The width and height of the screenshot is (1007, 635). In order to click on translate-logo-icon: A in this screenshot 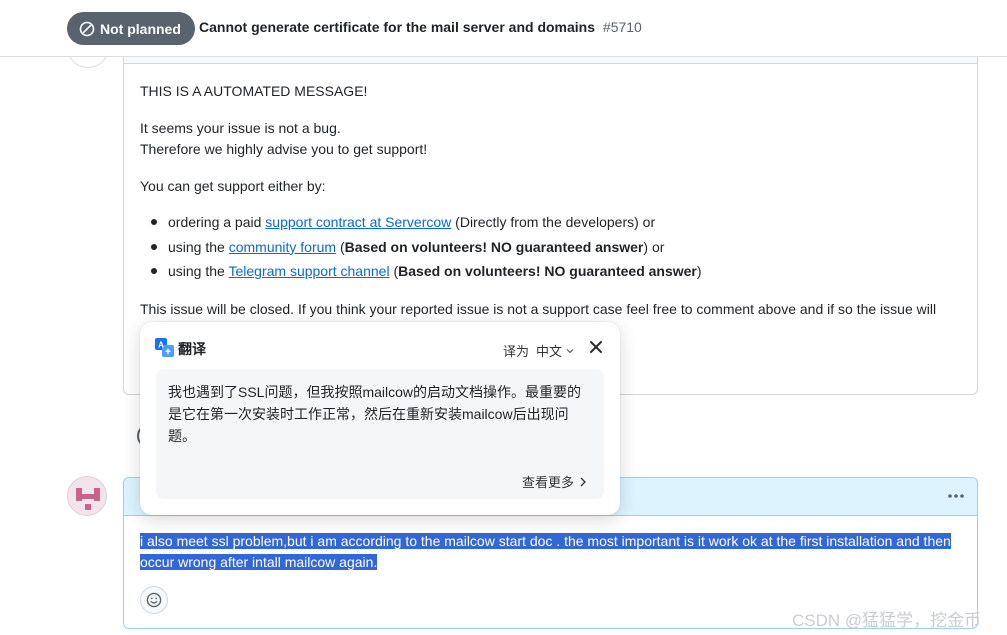, I will do `click(164, 347)`.